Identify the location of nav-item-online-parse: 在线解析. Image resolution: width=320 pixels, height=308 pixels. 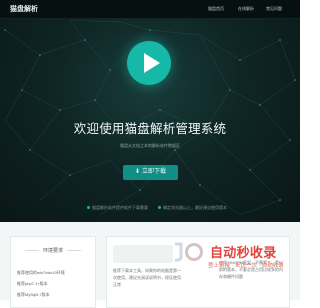
(246, 9).